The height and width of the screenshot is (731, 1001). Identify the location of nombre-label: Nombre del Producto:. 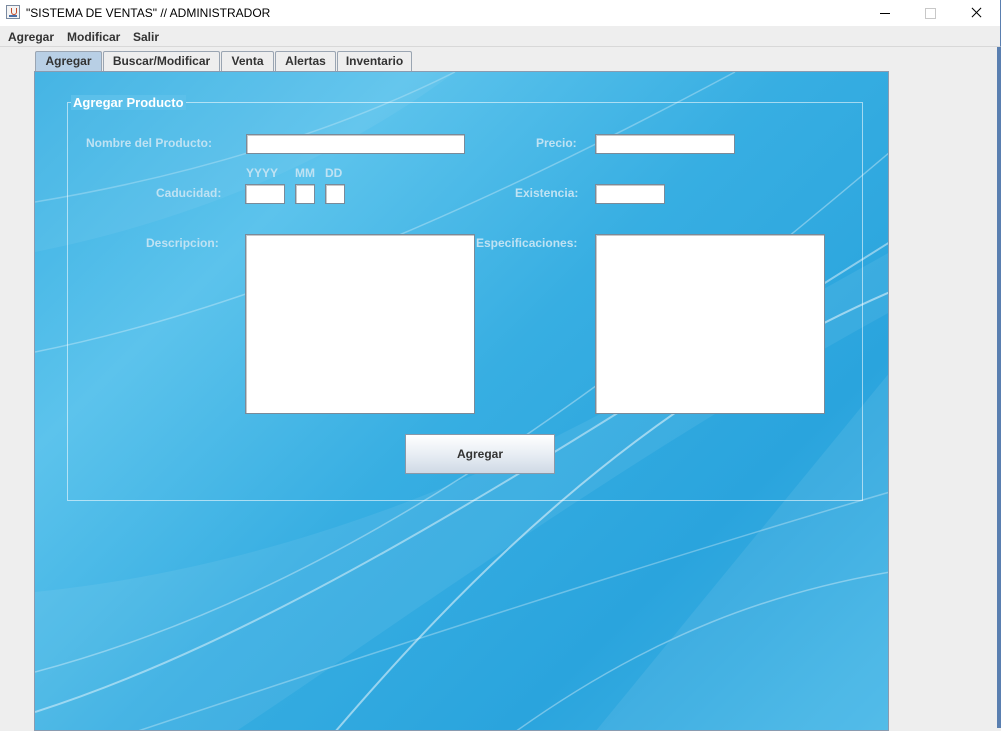
(149, 143).